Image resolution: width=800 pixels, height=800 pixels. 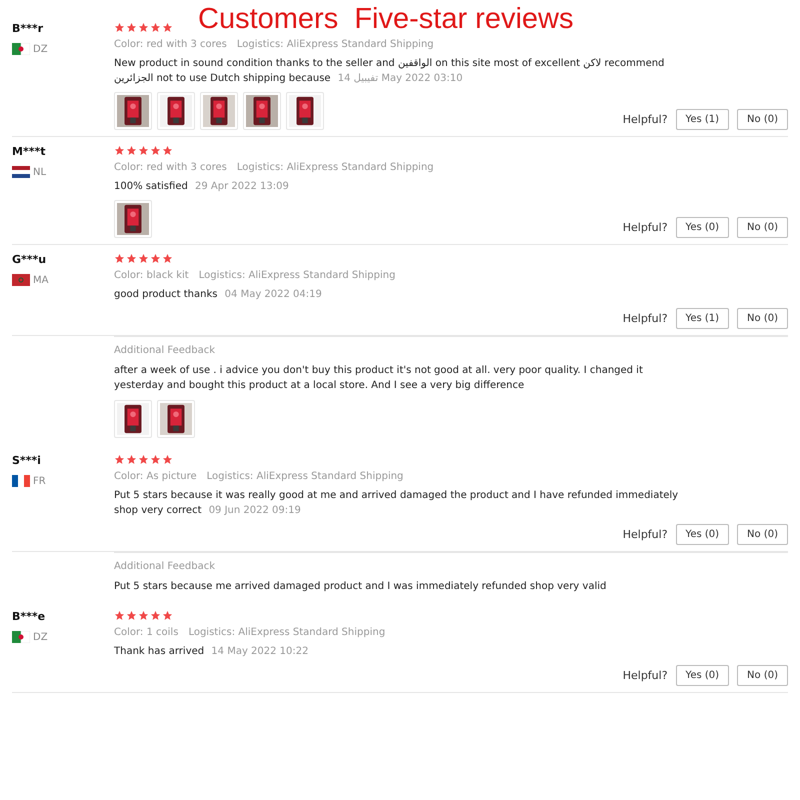 I want to click on review-text: good product thanks 04 May 2022 04:19, so click(x=218, y=295).